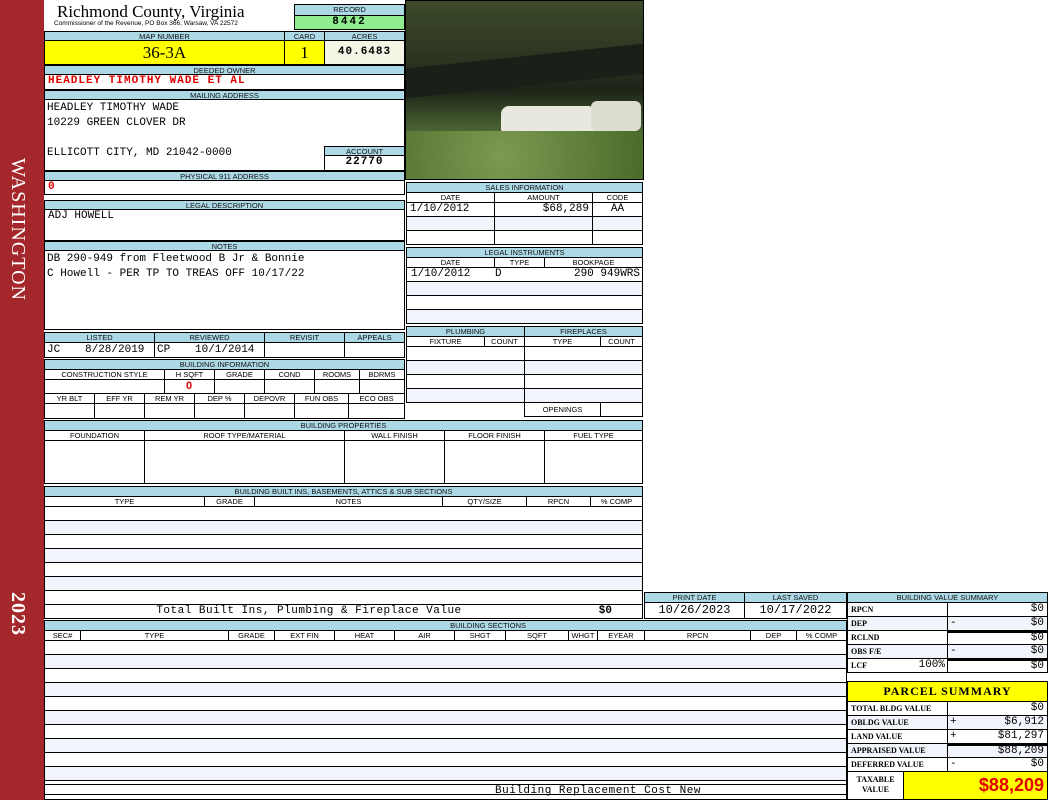  What do you see at coordinates (997, 722) in the screenshot?
I see `parcel-amount: $6,912` at bounding box center [997, 722].